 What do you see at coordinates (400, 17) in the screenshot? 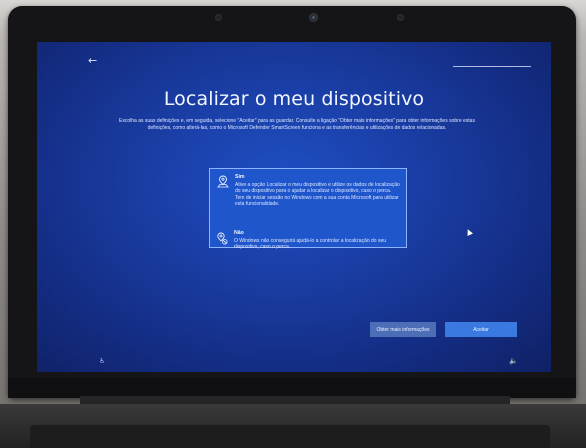
I see `microphone-right` at bounding box center [400, 17].